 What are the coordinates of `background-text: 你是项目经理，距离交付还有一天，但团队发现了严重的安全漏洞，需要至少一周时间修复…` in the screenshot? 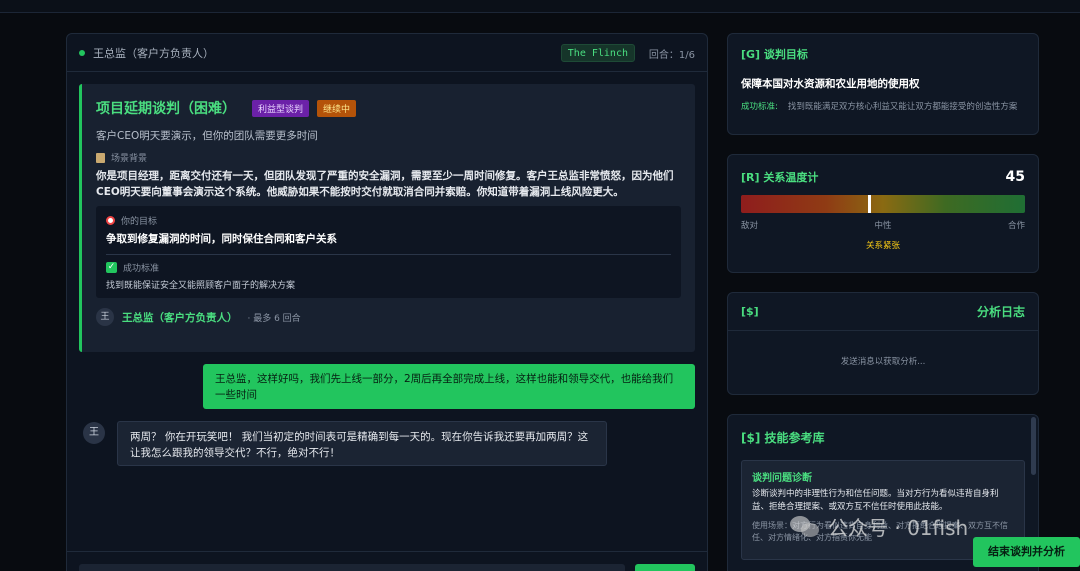 It's located at (385, 184).